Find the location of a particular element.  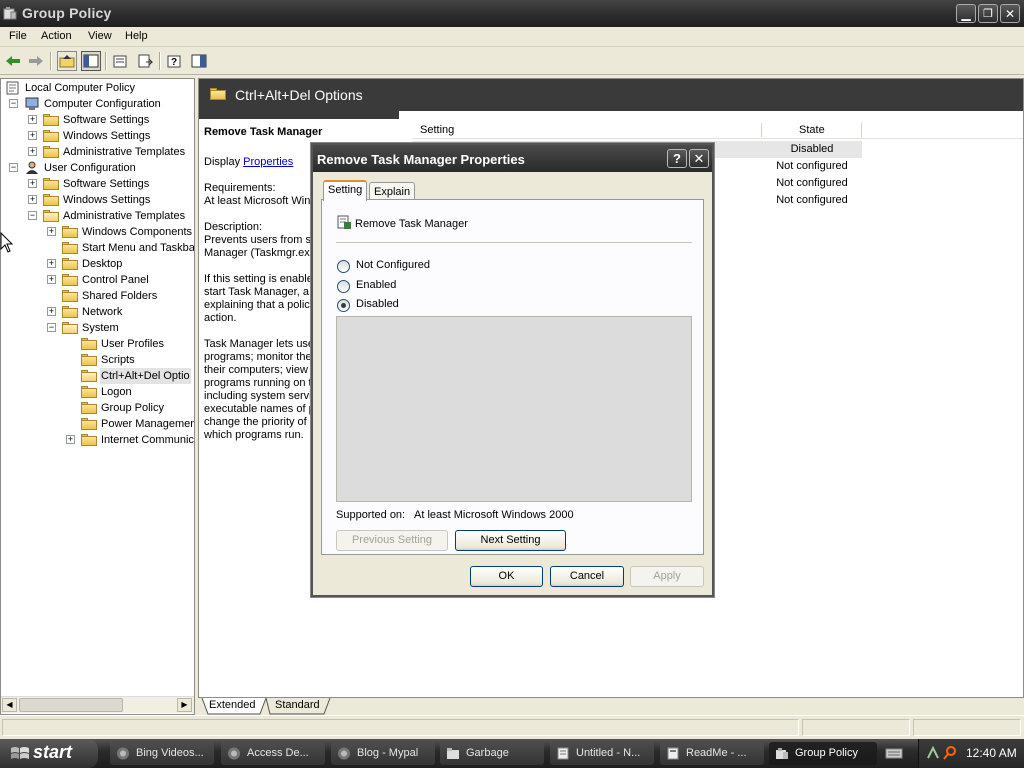

description-line: including system servic is located at coordinates (261, 396).